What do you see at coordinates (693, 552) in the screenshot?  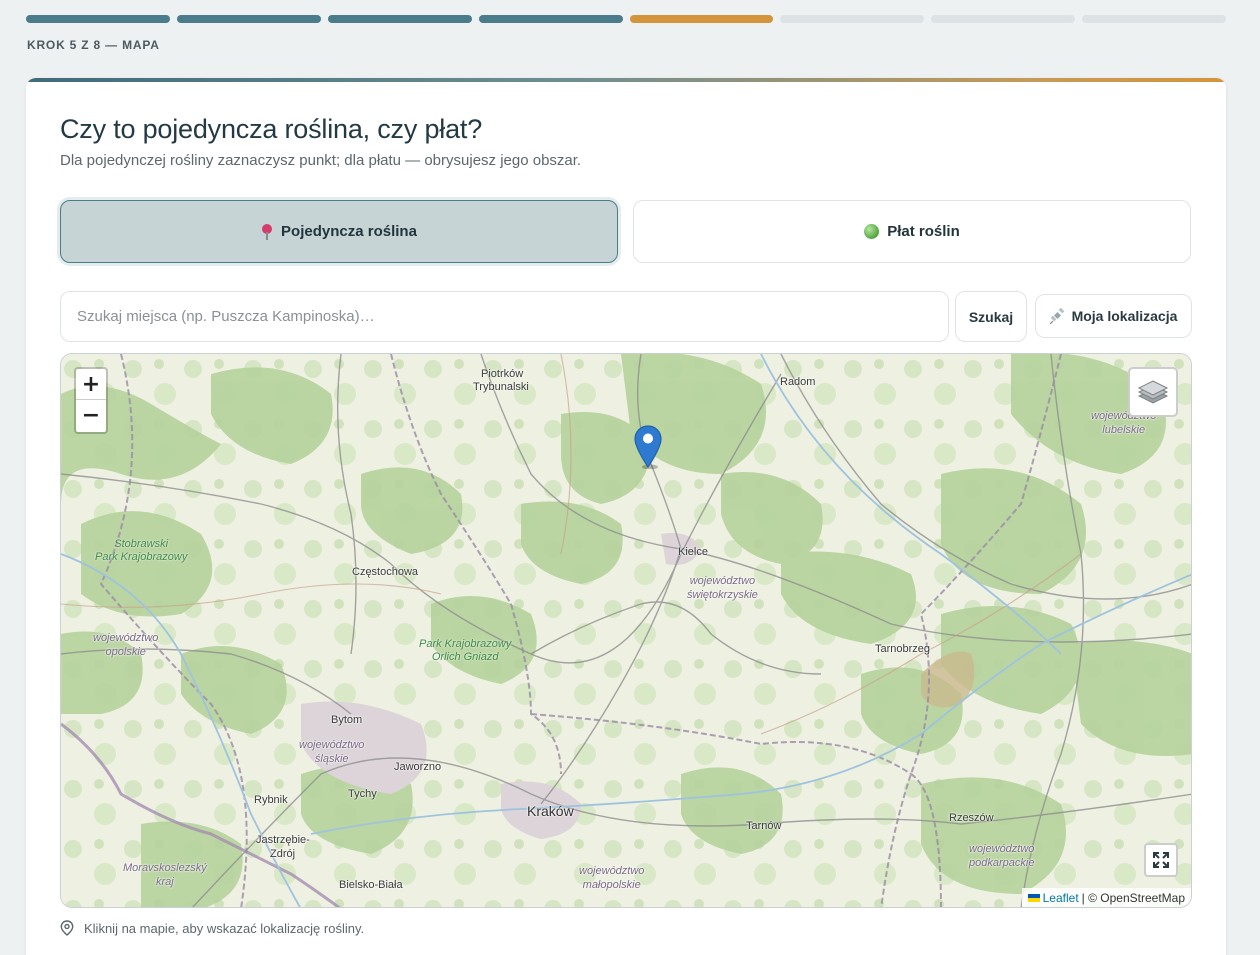 I see `city-label: Kielce` at bounding box center [693, 552].